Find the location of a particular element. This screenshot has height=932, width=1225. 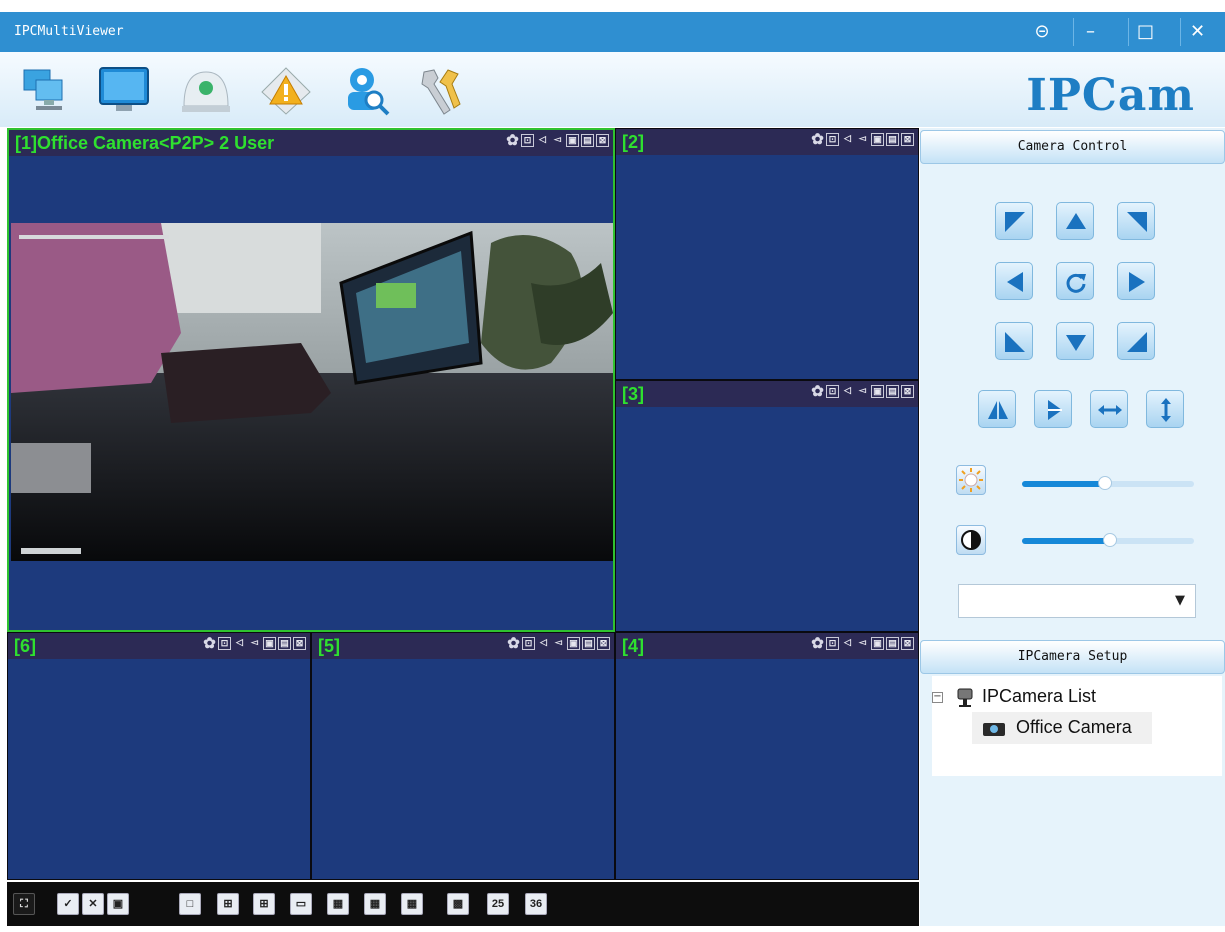

layout-1-button: □ is located at coordinates (190, 904).